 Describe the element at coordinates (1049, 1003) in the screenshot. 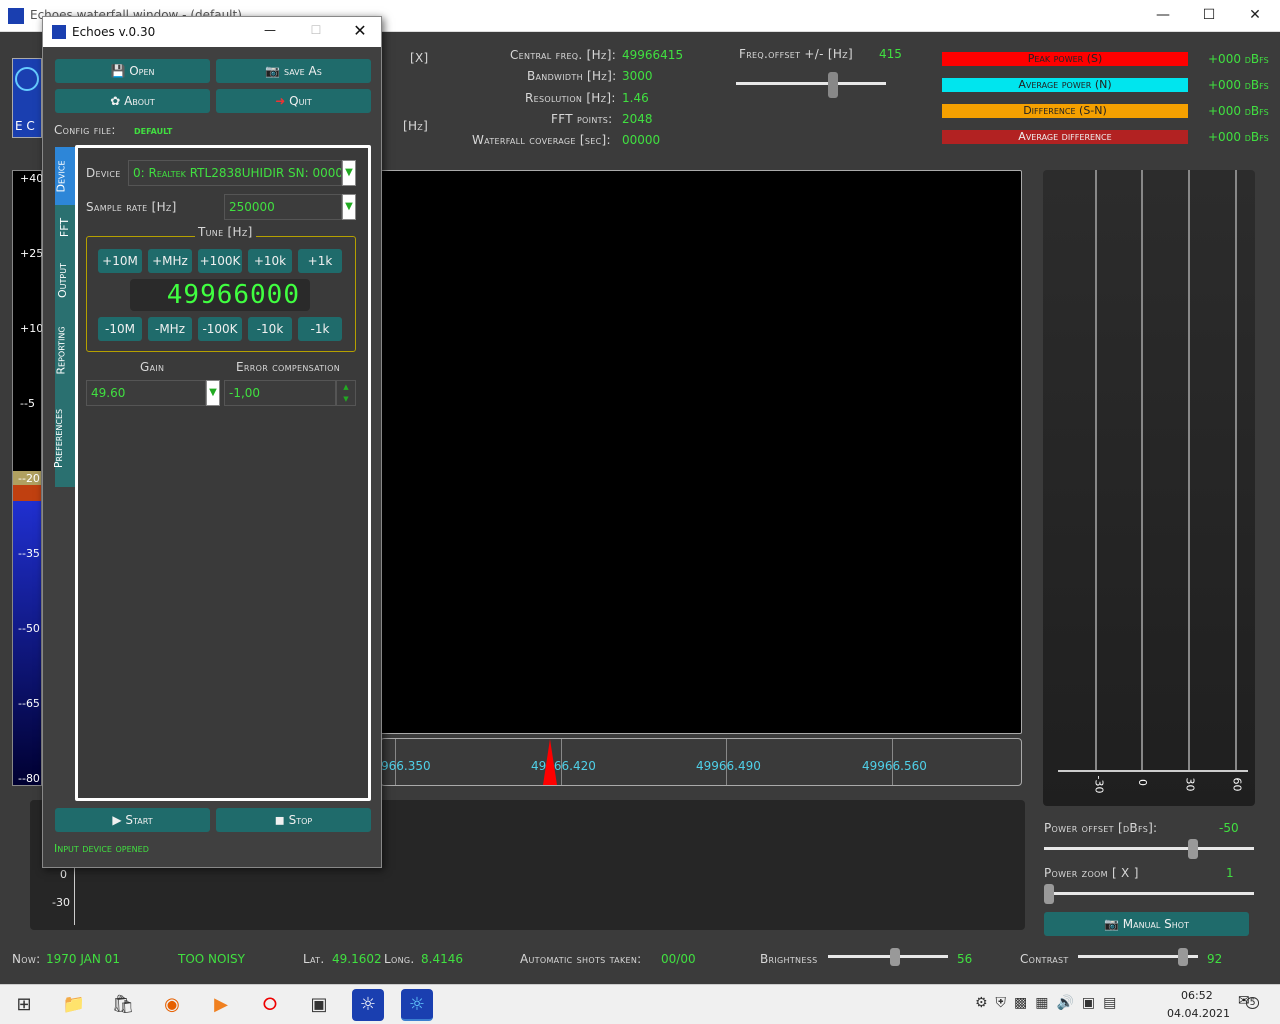

I see `tray-icons: ⚙⛨▩▦🔊▣▤` at that location.